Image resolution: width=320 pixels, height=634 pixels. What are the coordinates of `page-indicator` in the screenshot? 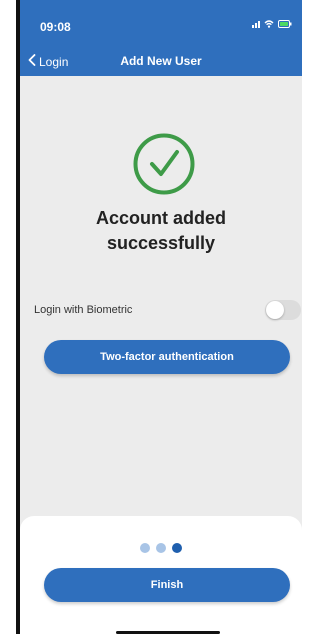 It's located at (161, 548).